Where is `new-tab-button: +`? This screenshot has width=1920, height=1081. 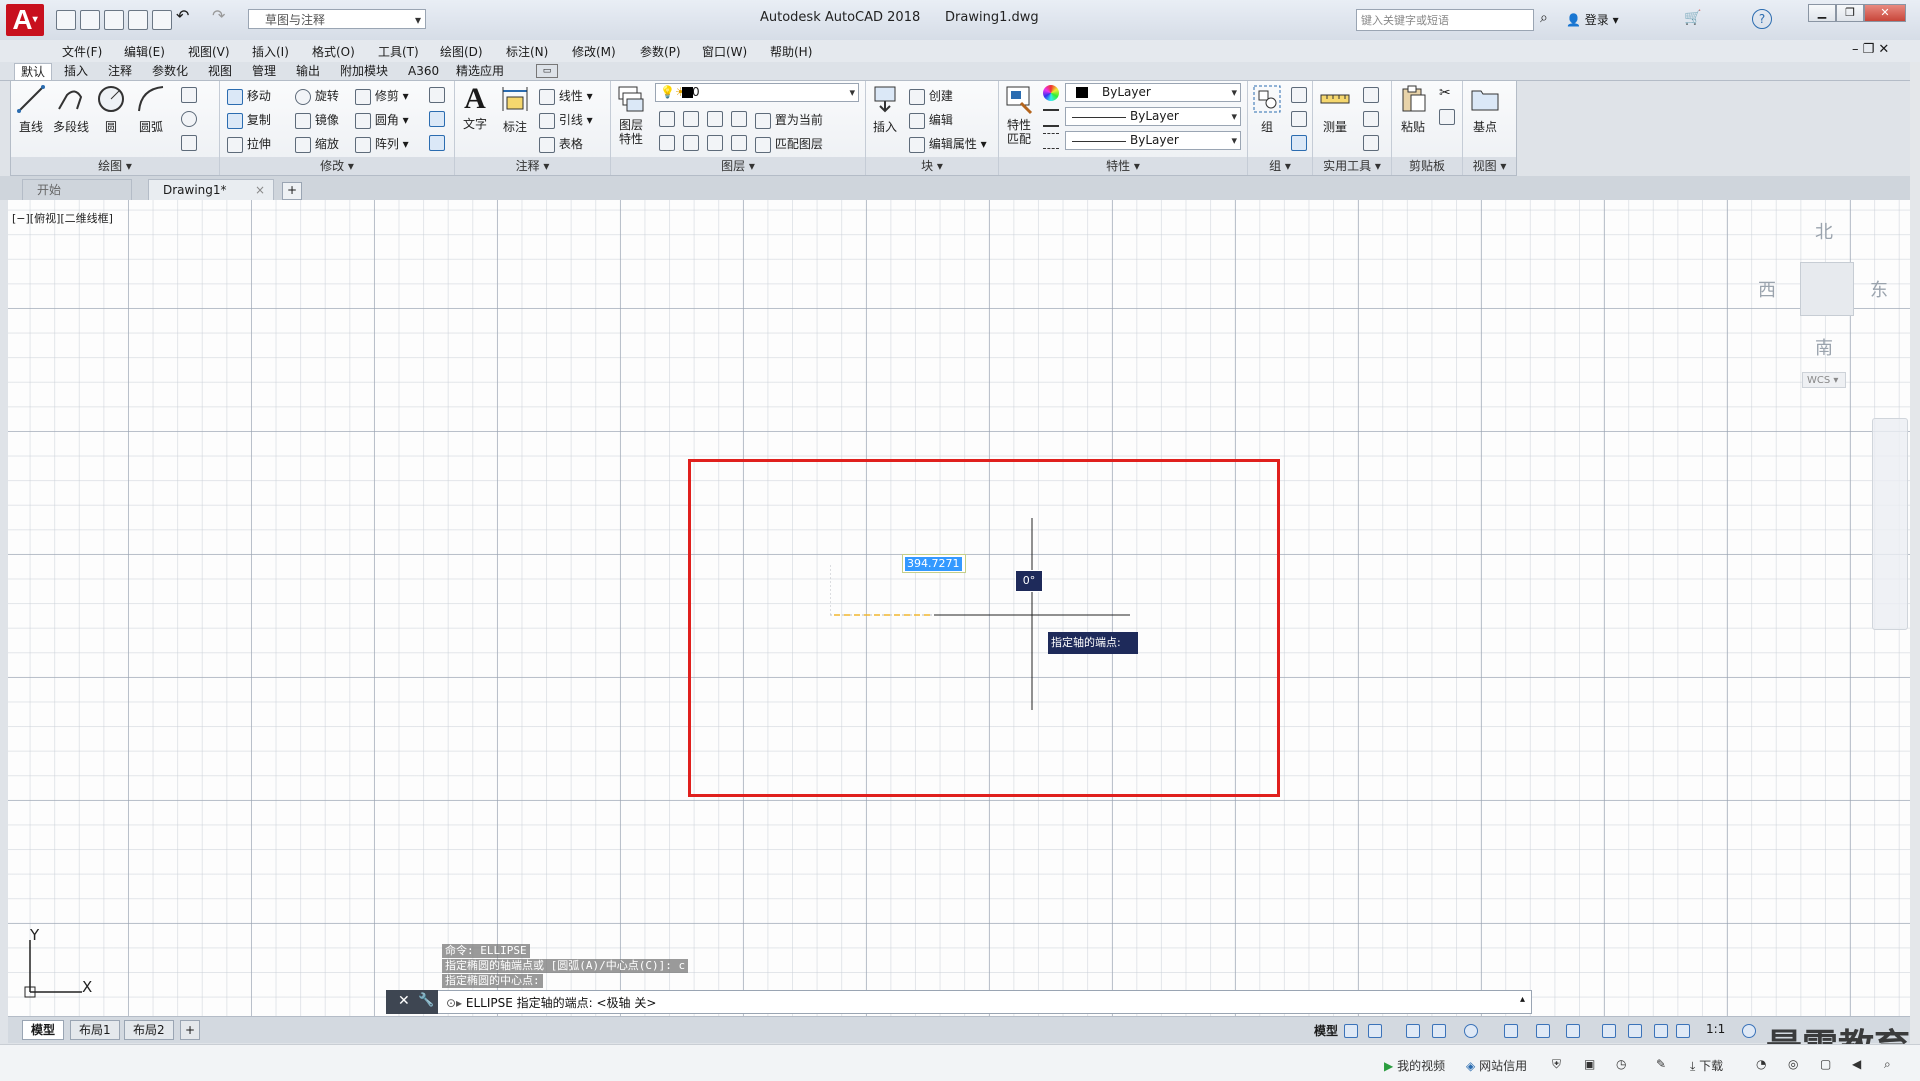 new-tab-button: + is located at coordinates (292, 191).